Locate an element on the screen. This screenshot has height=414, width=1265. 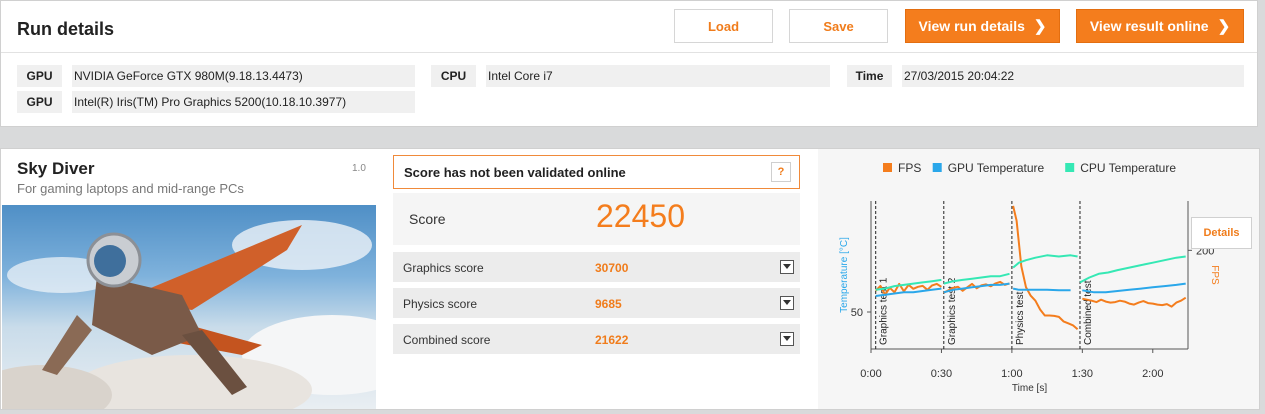
load-button-label: Load is located at coordinates (723, 26).